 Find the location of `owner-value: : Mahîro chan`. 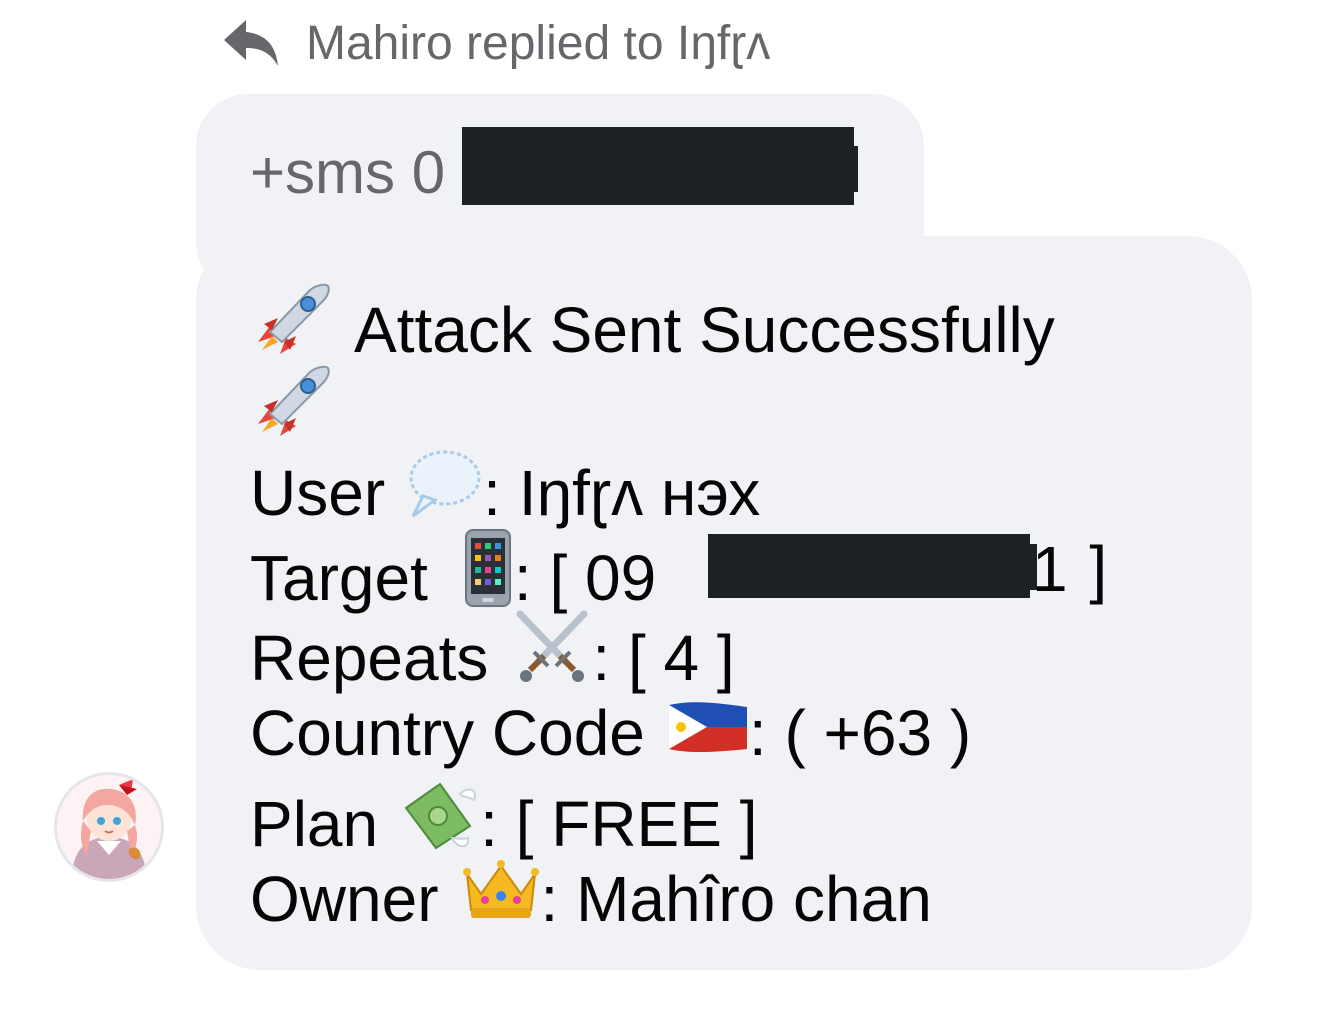

owner-value: : Mahîro chan is located at coordinates (736, 898).